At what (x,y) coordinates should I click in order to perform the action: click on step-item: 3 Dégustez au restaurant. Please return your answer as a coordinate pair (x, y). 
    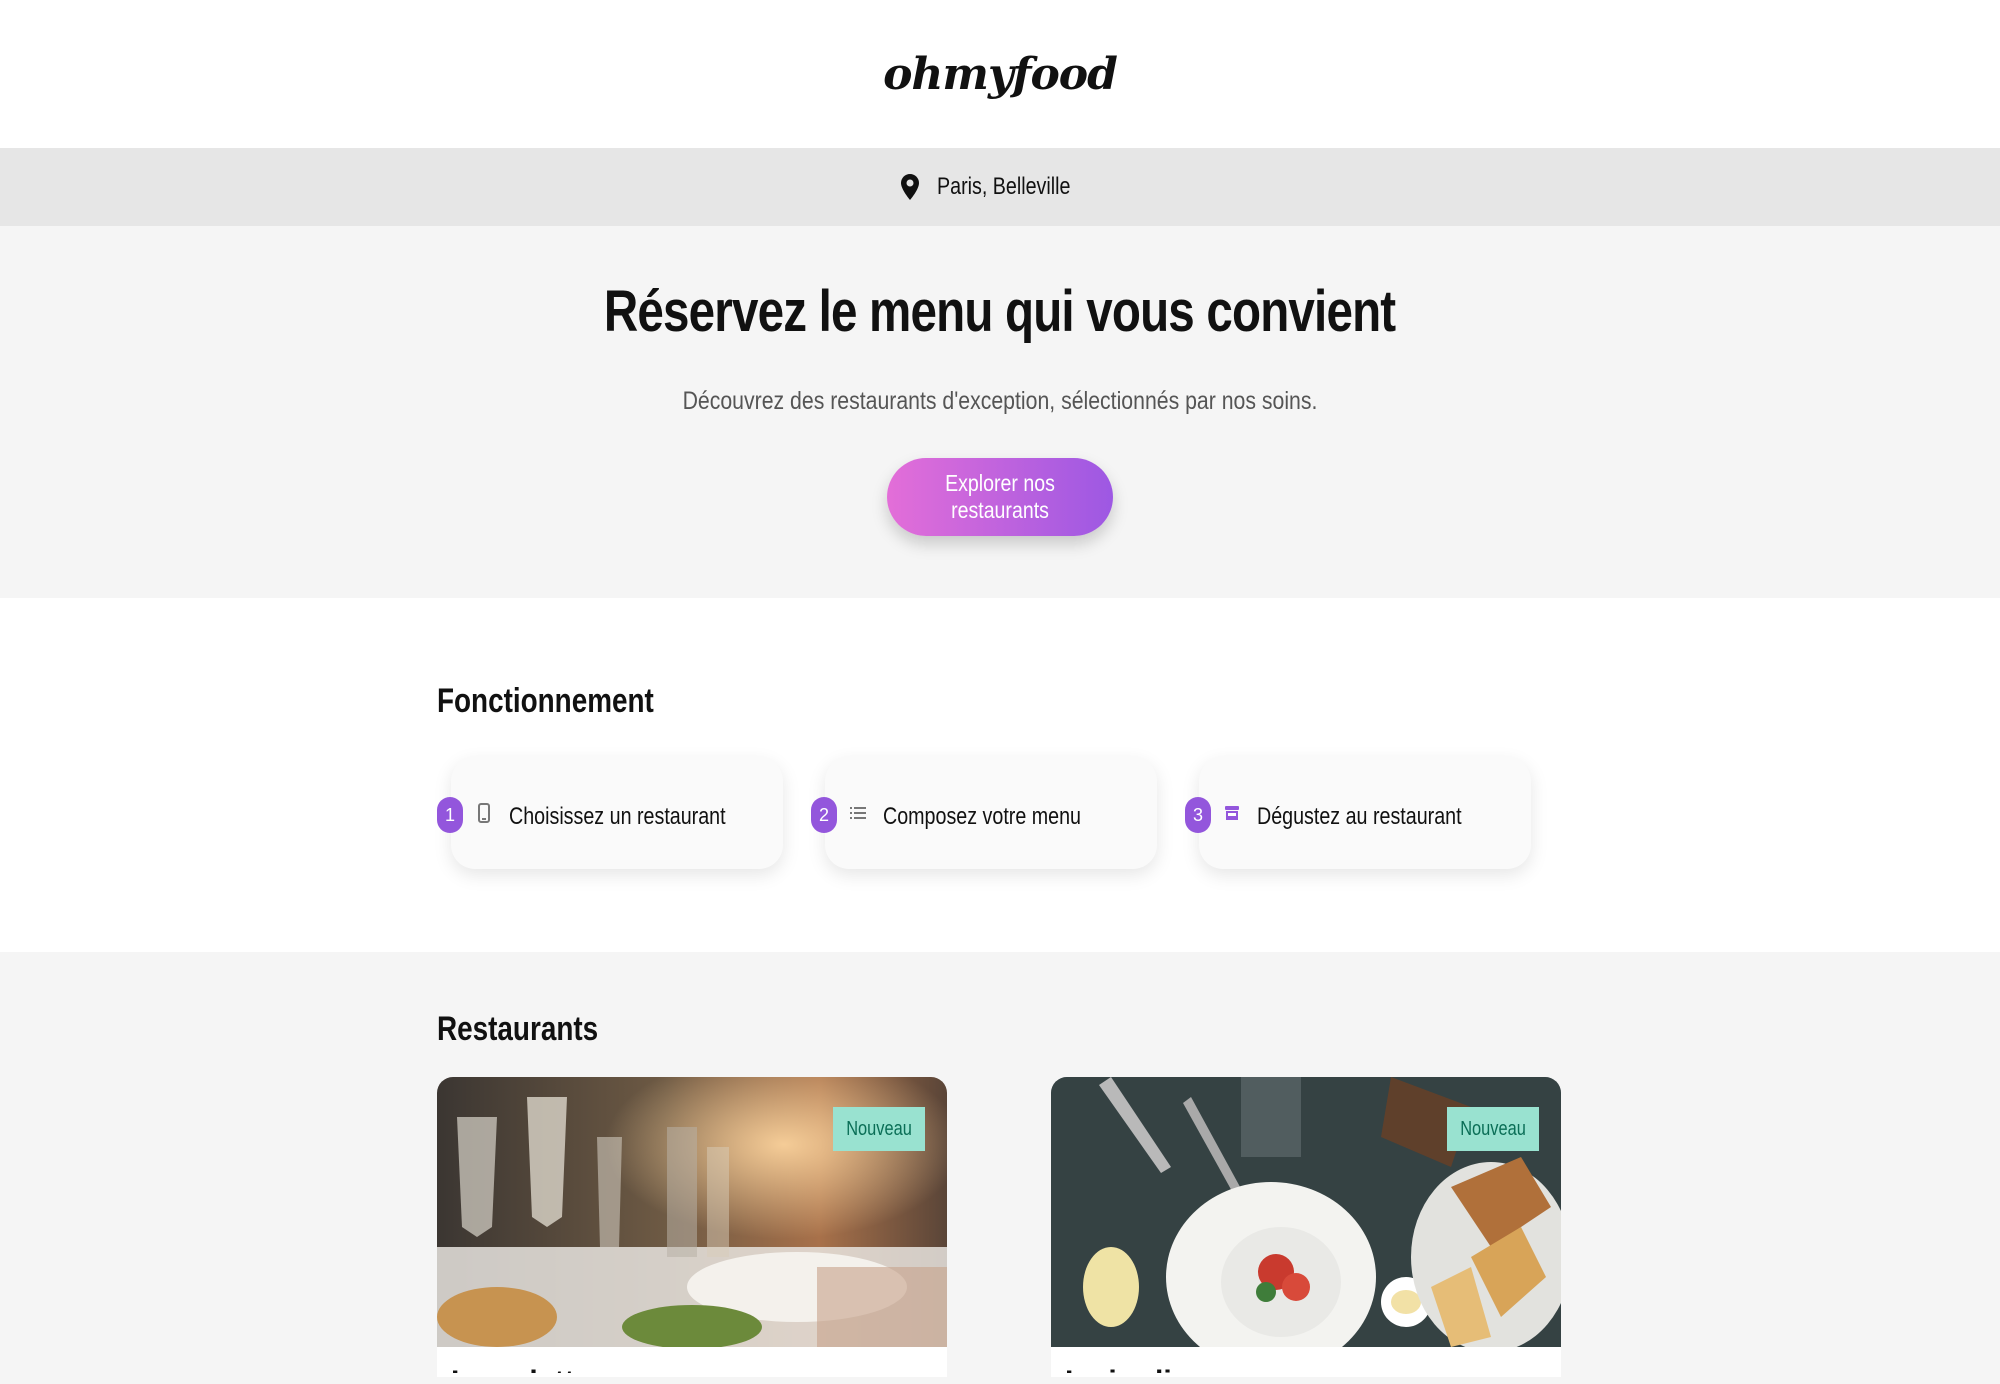
    Looking at the image, I should click on (1358, 813).